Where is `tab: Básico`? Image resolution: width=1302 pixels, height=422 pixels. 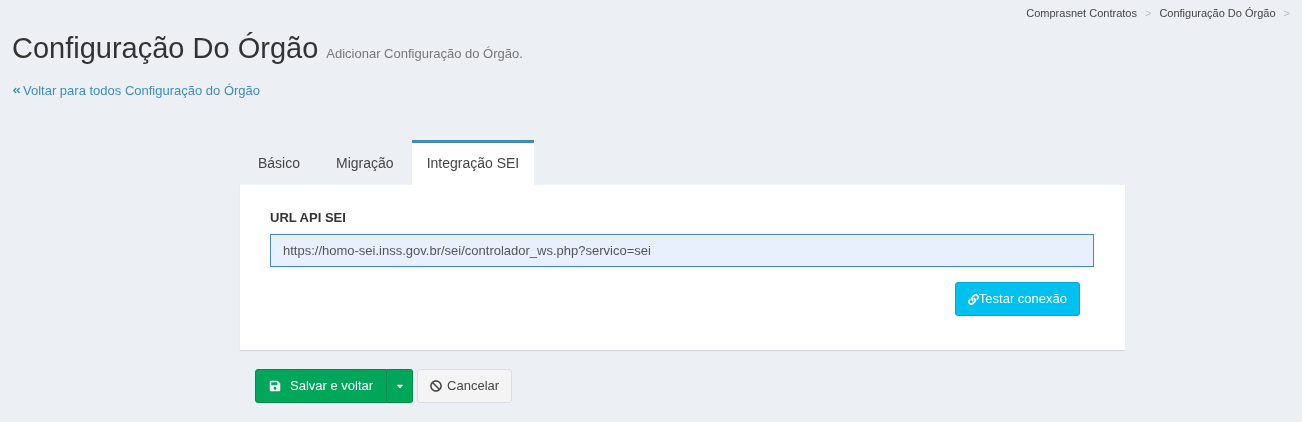 tab: Básico is located at coordinates (279, 162).